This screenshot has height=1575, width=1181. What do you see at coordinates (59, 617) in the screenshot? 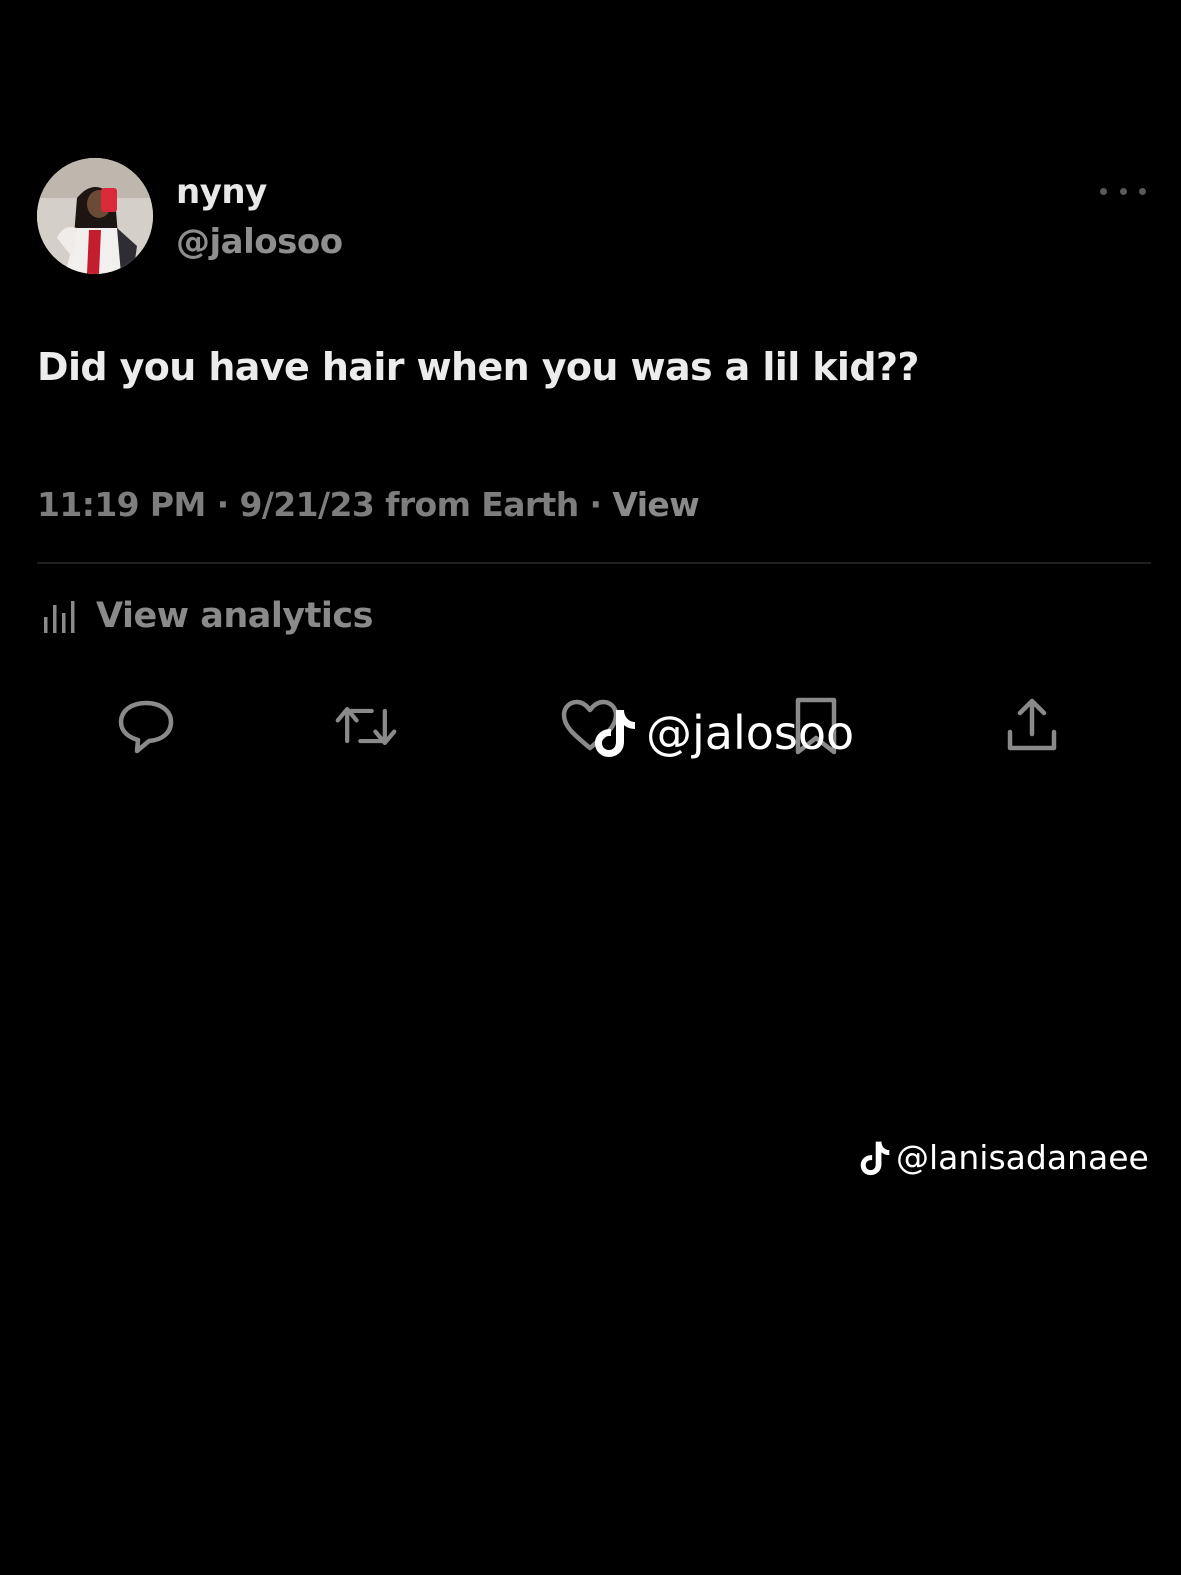
I see `analytics-bars-icon` at bounding box center [59, 617].